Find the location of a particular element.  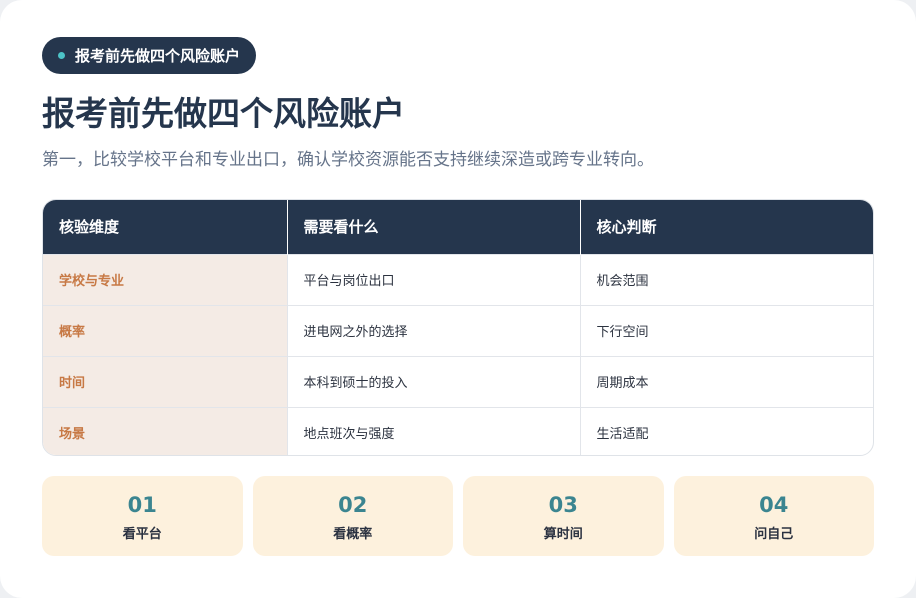

table-cell: 地点班次与强度 is located at coordinates (434, 430).